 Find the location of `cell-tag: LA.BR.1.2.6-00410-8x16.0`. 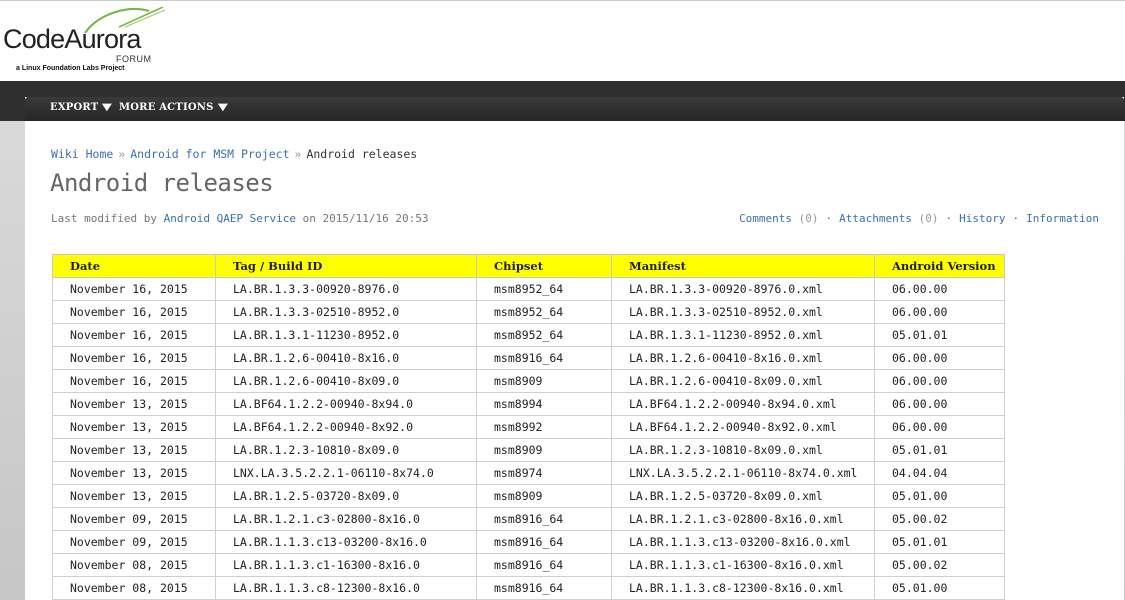

cell-tag: LA.BR.1.2.6-00410-8x16.0 is located at coordinates (346, 358).